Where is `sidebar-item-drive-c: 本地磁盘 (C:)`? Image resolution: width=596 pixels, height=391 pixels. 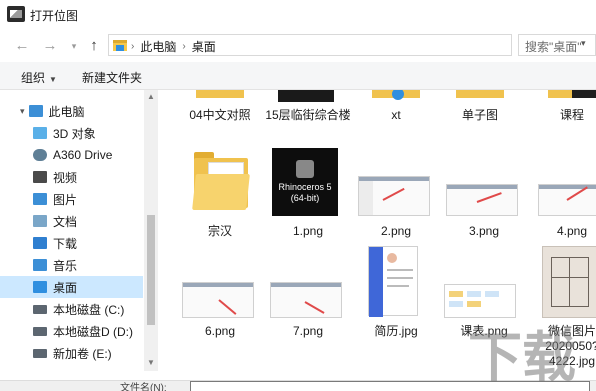 sidebar-item-drive-c: 本地磁盘 (C:) is located at coordinates (71, 309).